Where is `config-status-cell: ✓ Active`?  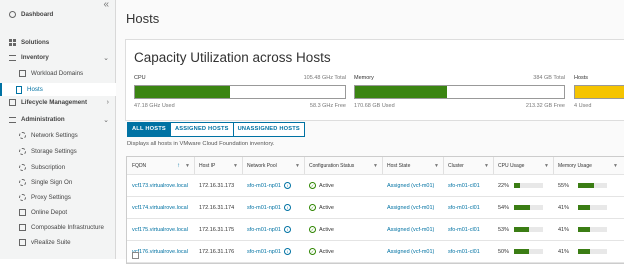
config-status-cell: ✓ Active is located at coordinates (321, 185).